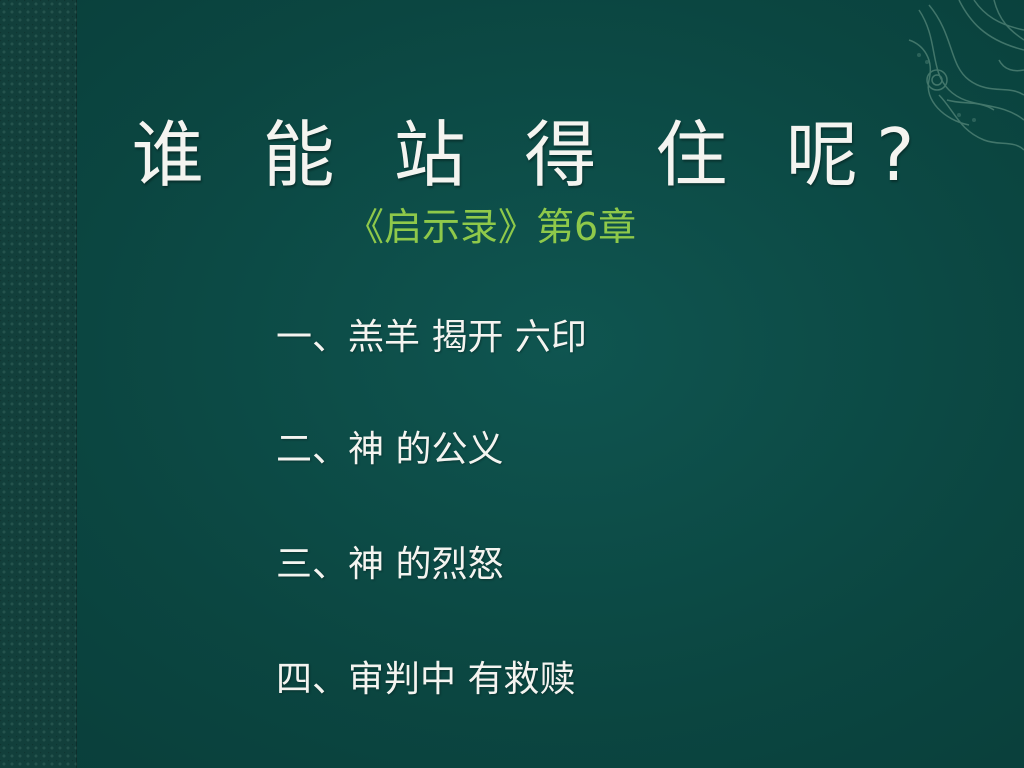 This screenshot has height=768, width=1024. I want to click on outline-point-3: 三、神 的烈怒, so click(390, 564).